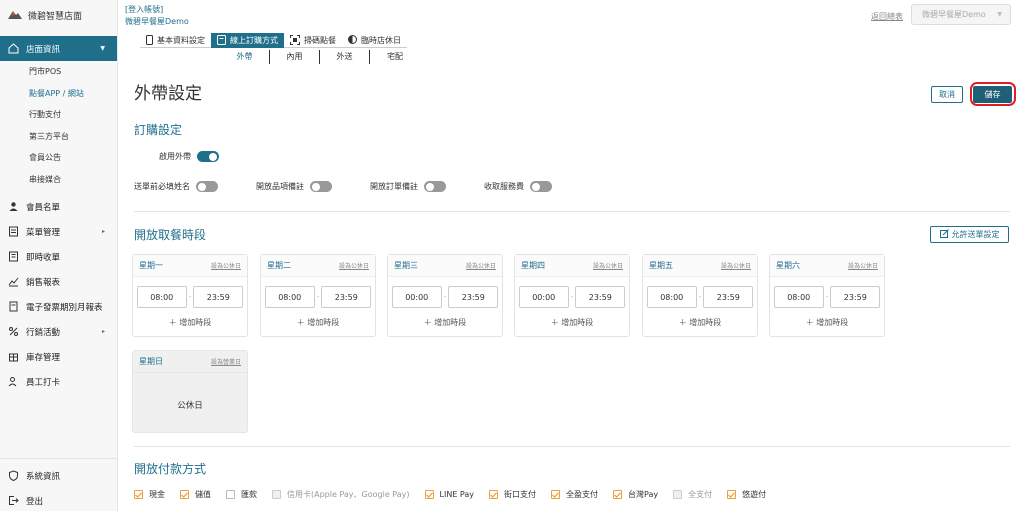 This screenshot has width=1024, height=511. What do you see at coordinates (58, 180) in the screenshot?
I see `sidebar-sub-integration: 串接媒合` at bounding box center [58, 180].